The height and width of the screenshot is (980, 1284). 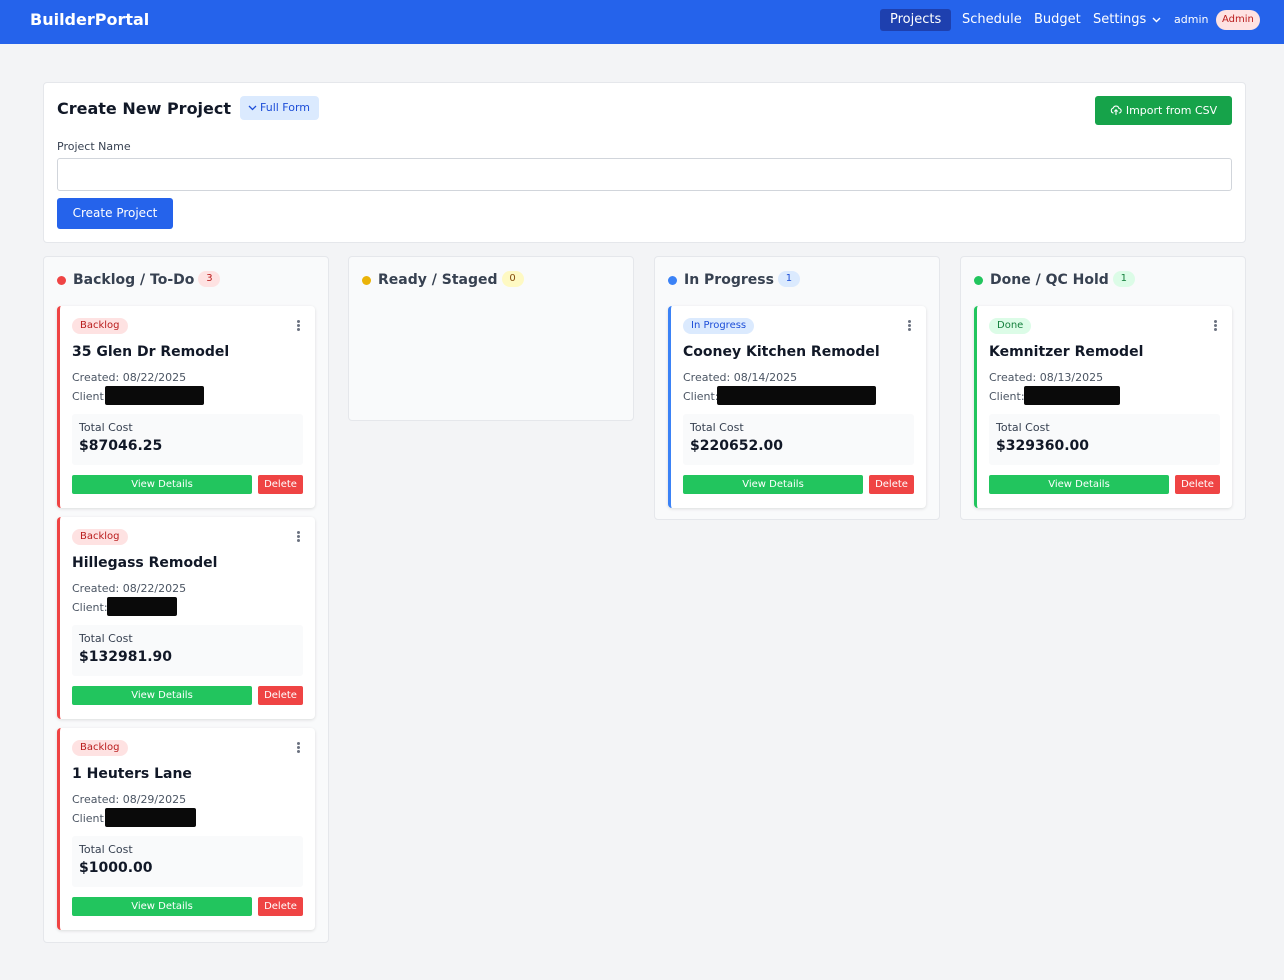 What do you see at coordinates (115, 213) in the screenshot?
I see `create-project-button: Create Project` at bounding box center [115, 213].